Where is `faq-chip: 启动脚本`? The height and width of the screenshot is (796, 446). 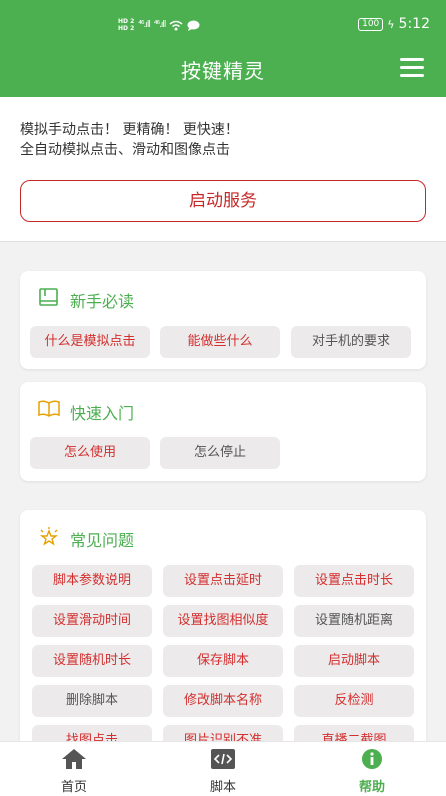
faq-chip: 启动脚本 is located at coordinates (354, 661).